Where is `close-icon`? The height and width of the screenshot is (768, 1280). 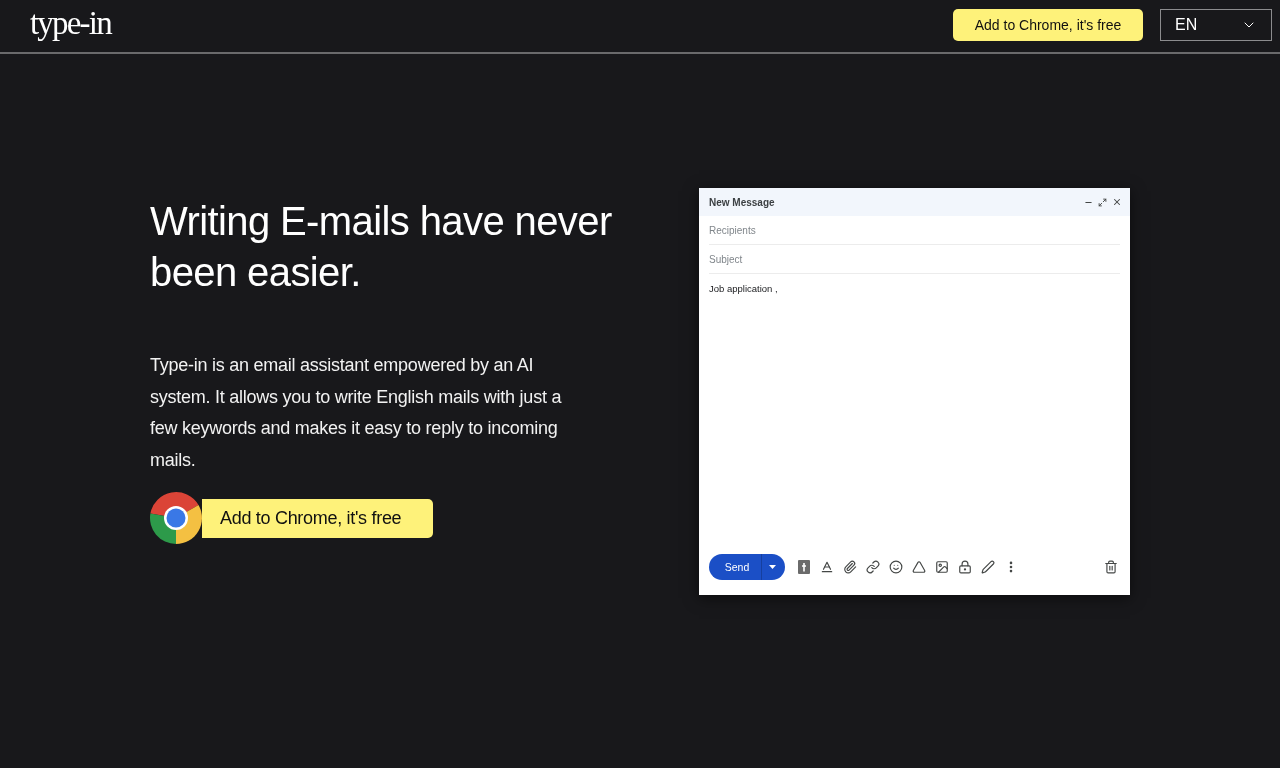 close-icon is located at coordinates (1117, 202).